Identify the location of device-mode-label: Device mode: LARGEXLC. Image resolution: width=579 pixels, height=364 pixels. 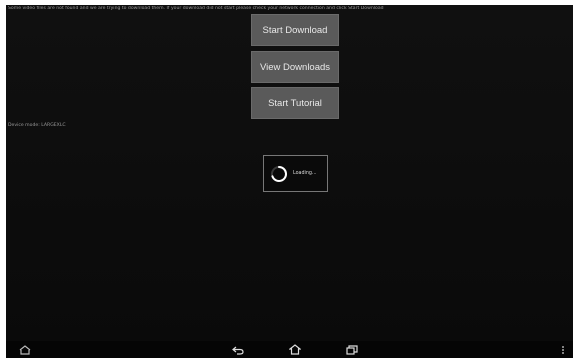
(37, 125).